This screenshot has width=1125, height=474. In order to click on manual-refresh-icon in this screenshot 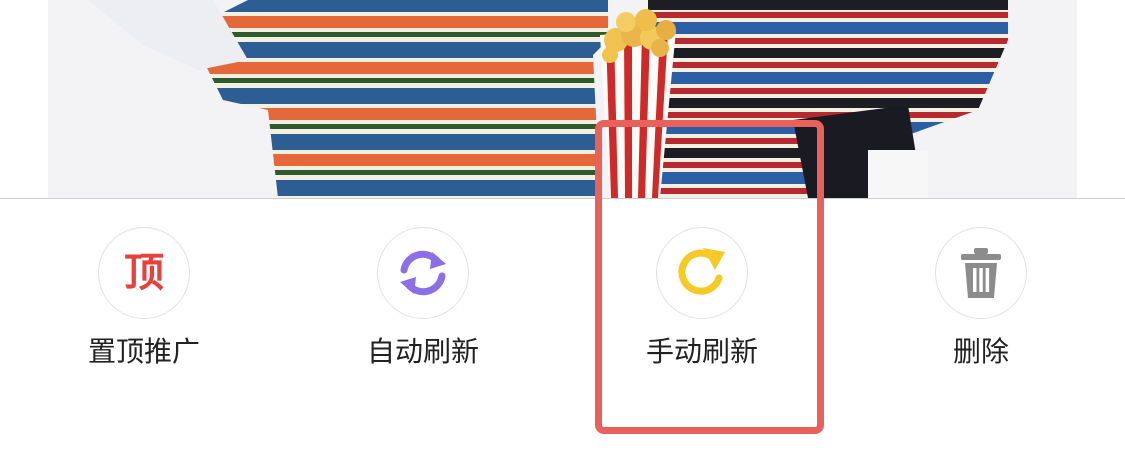, I will do `click(701, 271)`.